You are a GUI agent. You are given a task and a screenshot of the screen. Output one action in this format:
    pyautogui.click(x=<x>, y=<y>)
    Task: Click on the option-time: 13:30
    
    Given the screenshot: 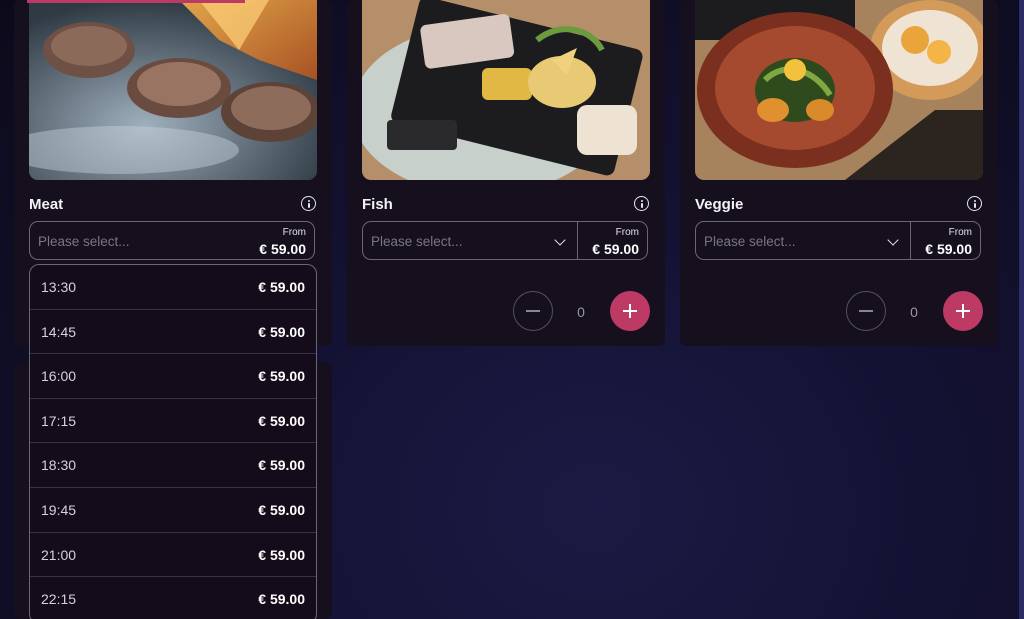 What is the action you would take?
    pyautogui.click(x=59, y=287)
    